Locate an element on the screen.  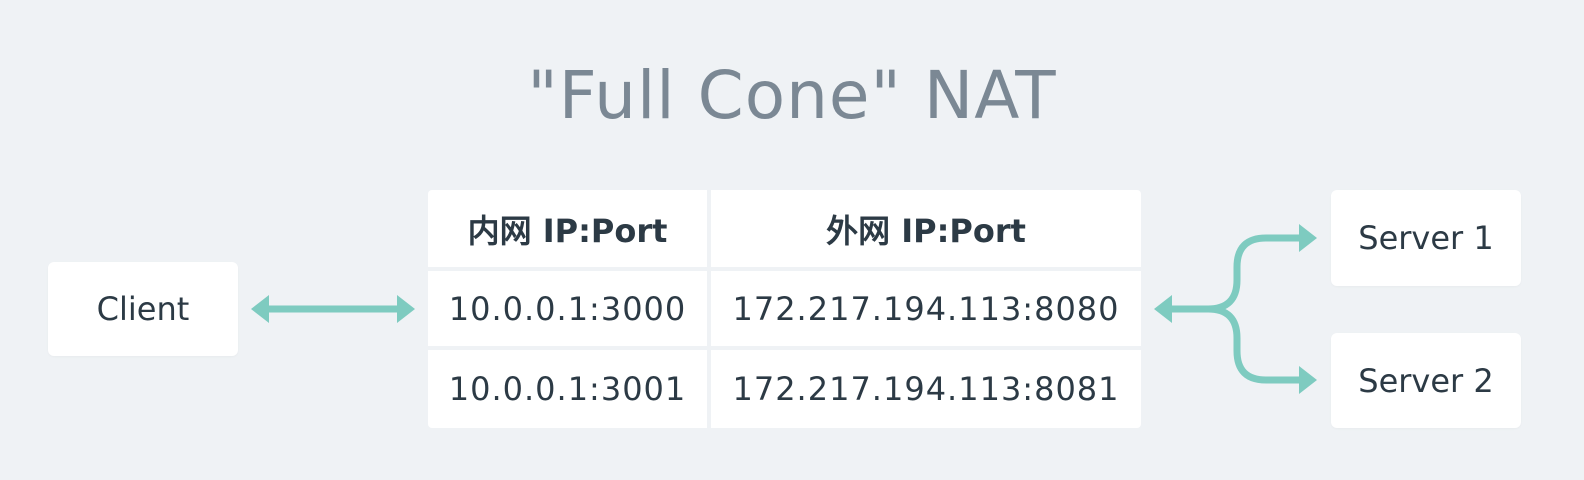
nat-server-2-connector is located at coordinates (1255, 344).